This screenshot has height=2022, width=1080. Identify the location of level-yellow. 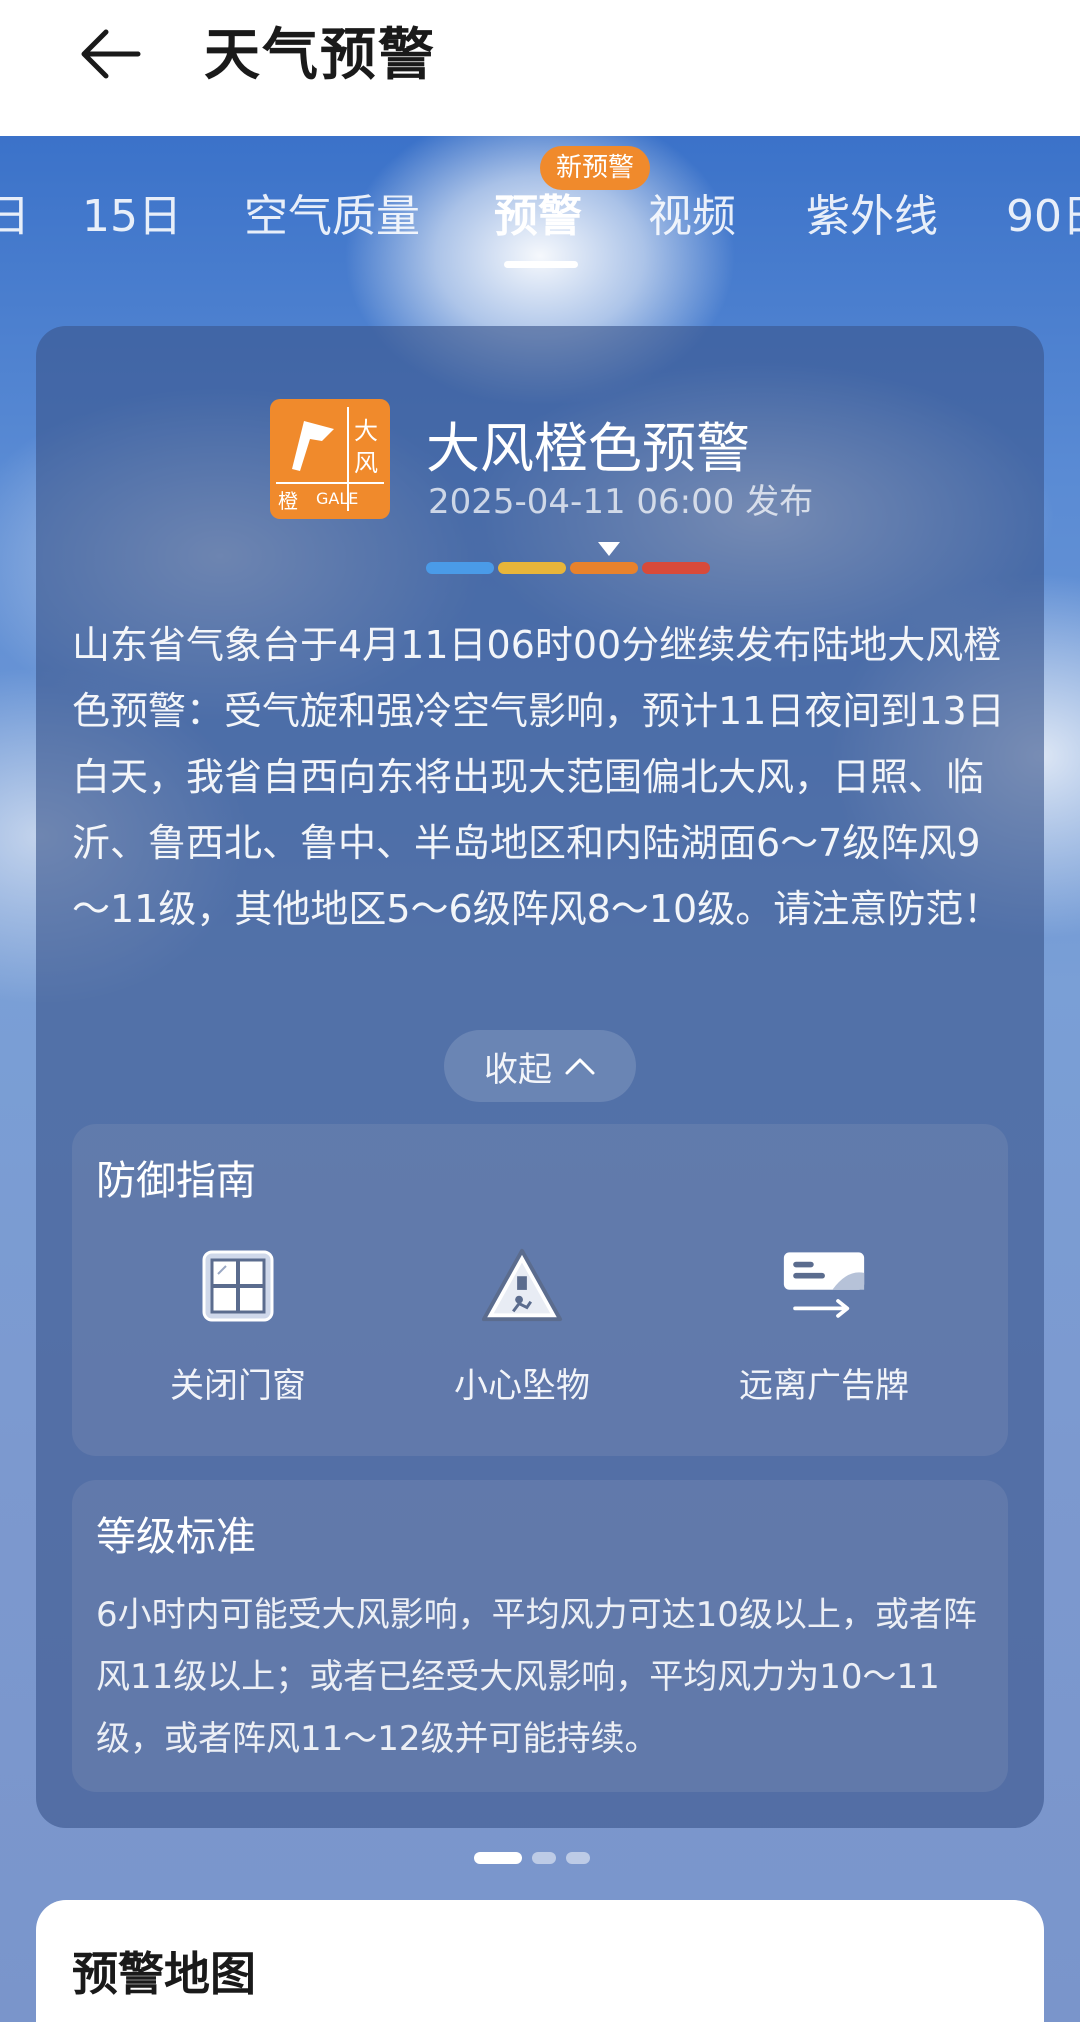
(532, 568).